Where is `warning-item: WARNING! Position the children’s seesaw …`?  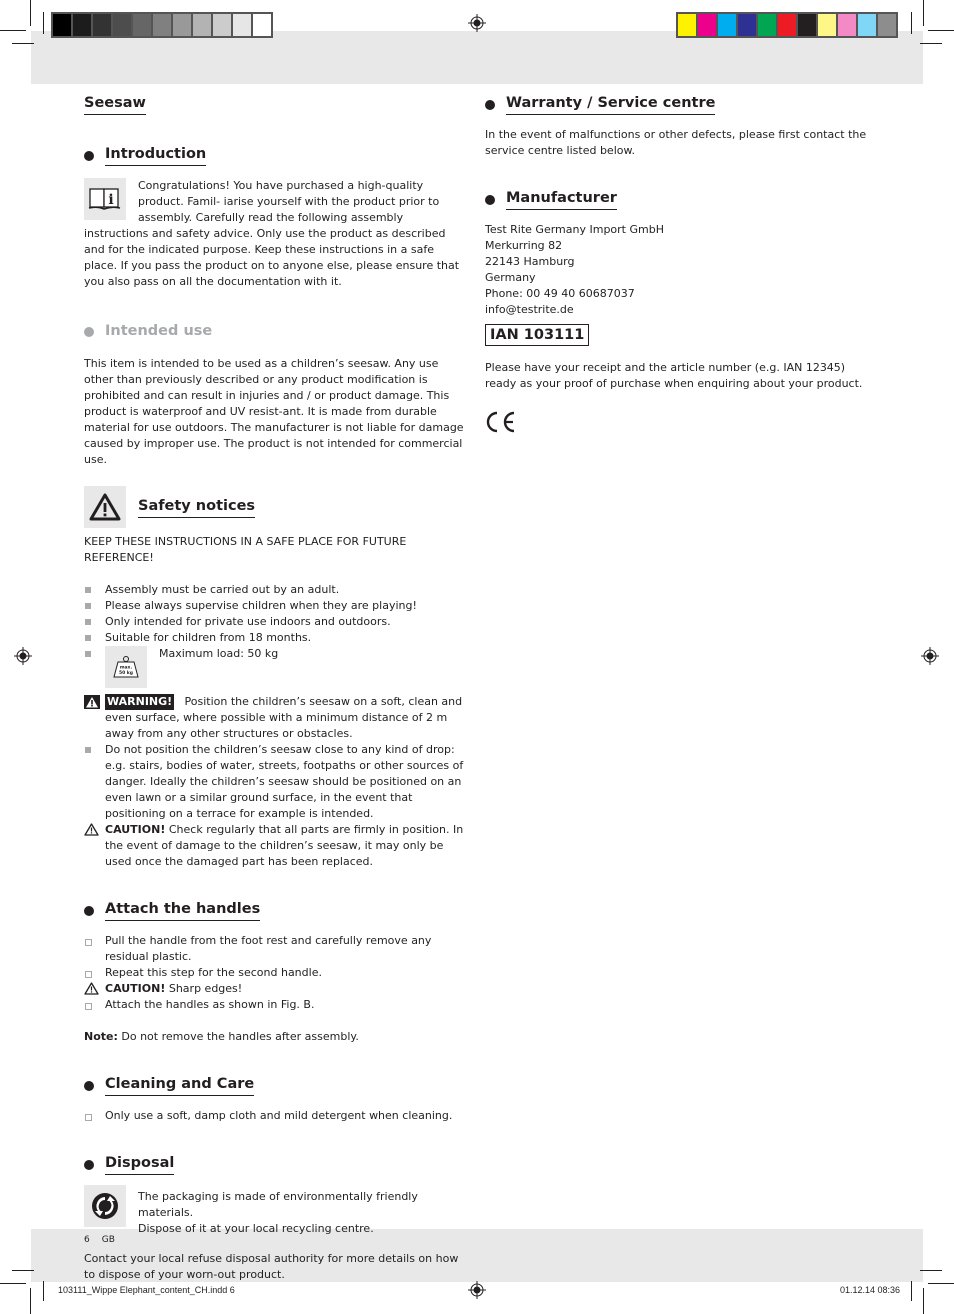
warning-item: WARNING! Position the children’s seesaw … is located at coordinates (276, 718).